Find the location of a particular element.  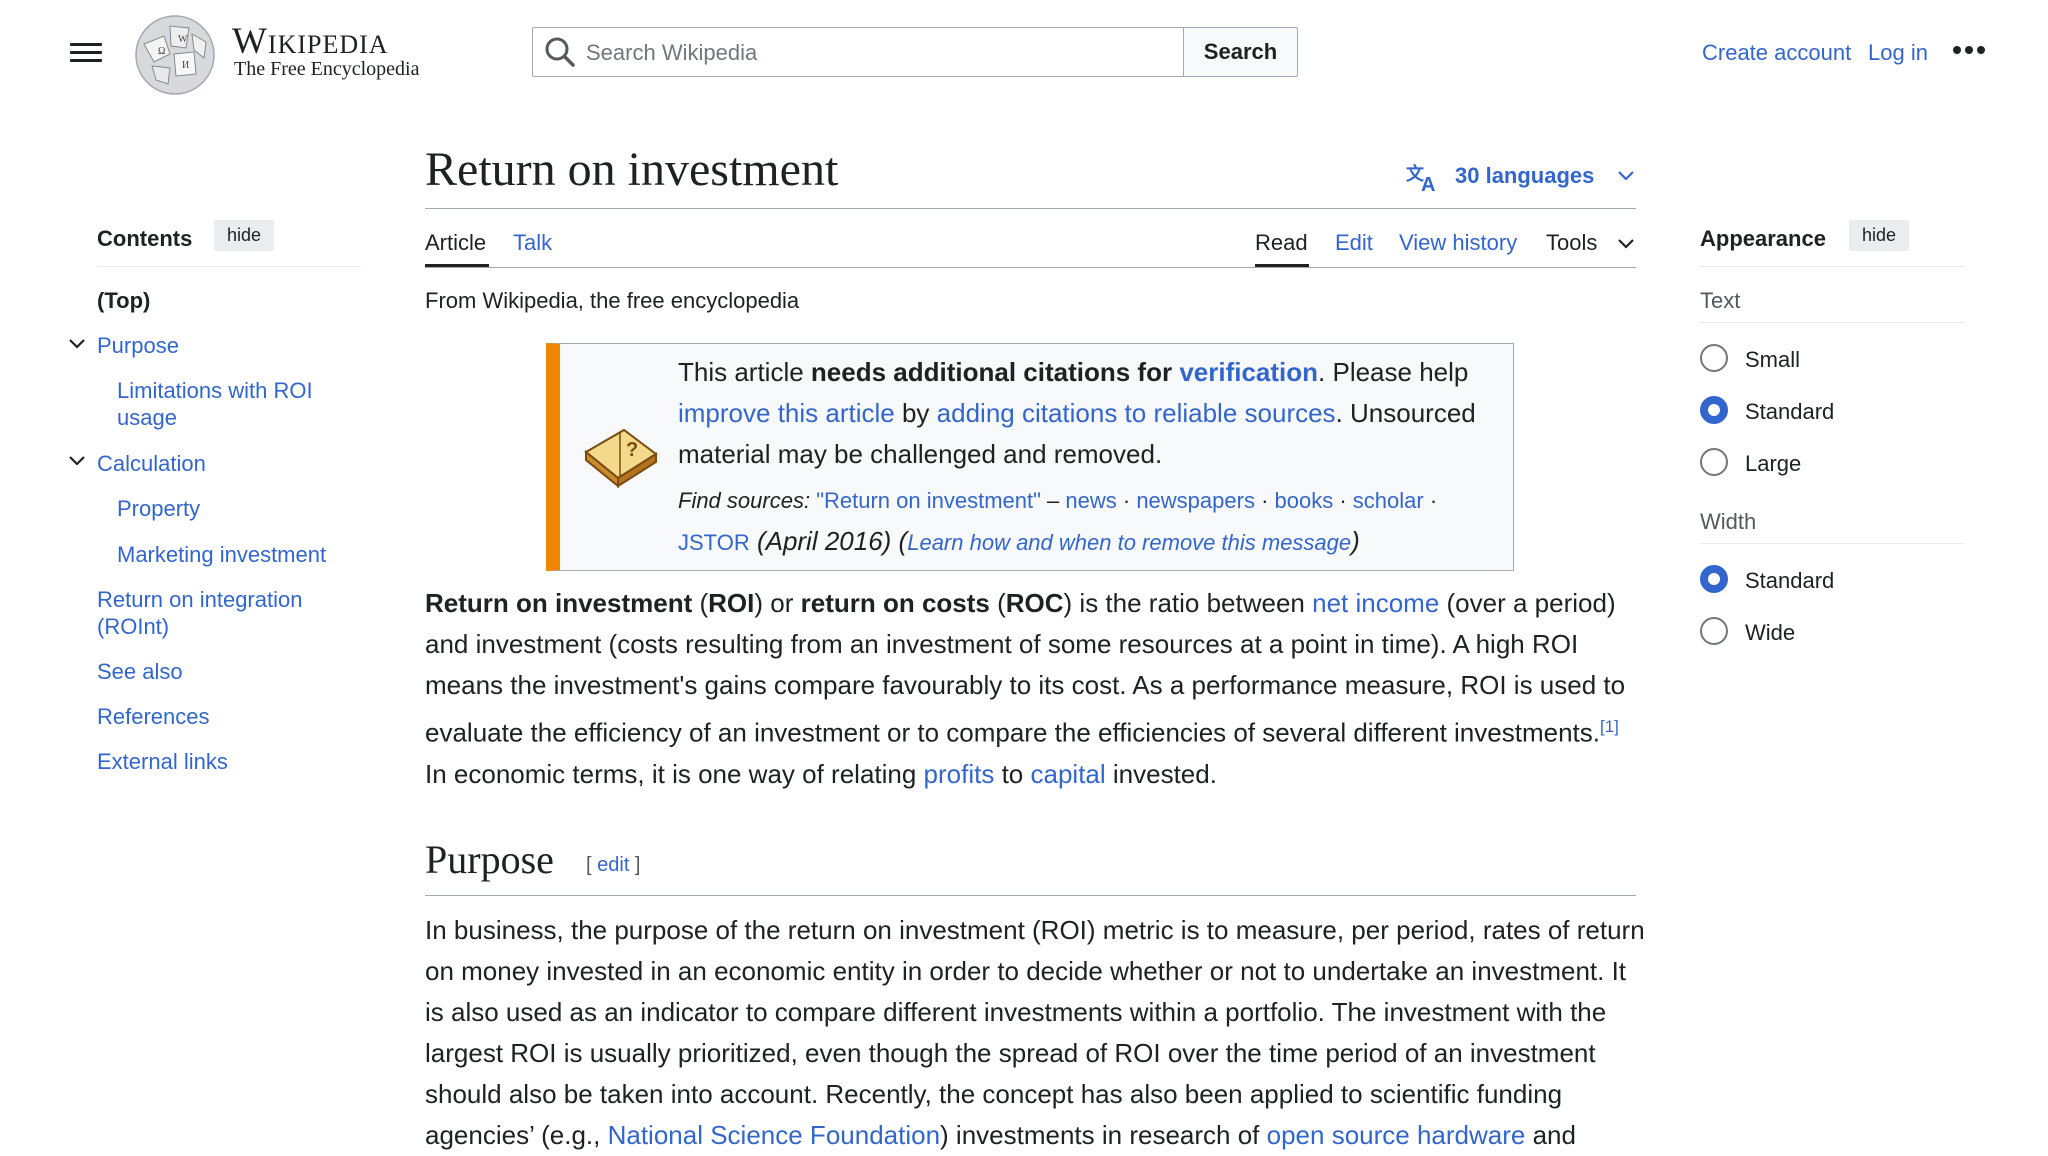

tab-article: Article is located at coordinates (455, 243).